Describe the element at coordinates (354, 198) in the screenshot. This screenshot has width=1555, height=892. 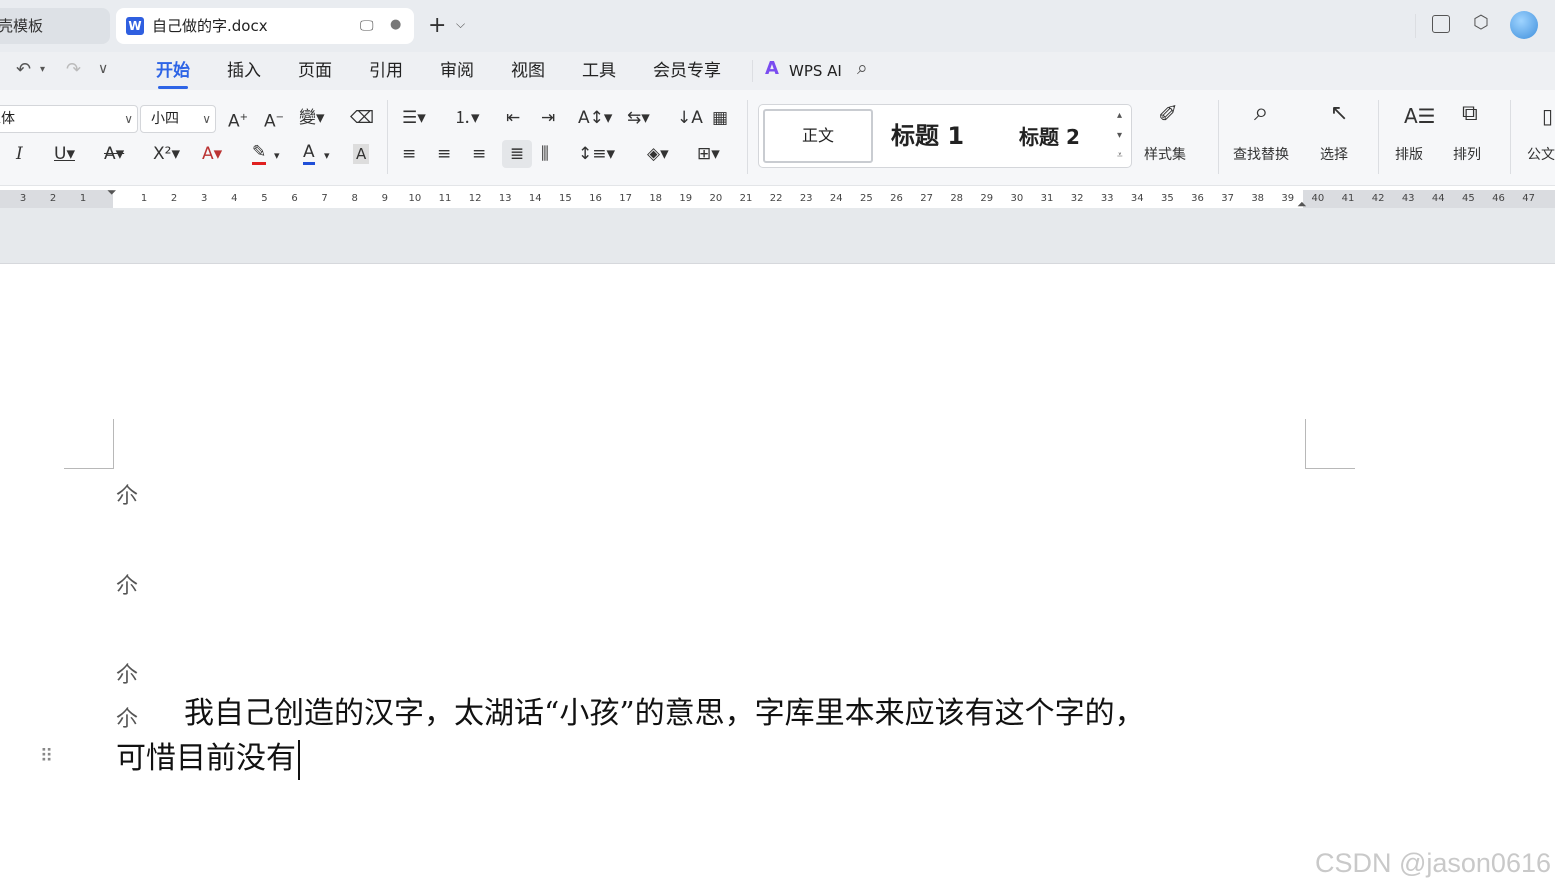
I see `ruler-tick: 8` at that location.